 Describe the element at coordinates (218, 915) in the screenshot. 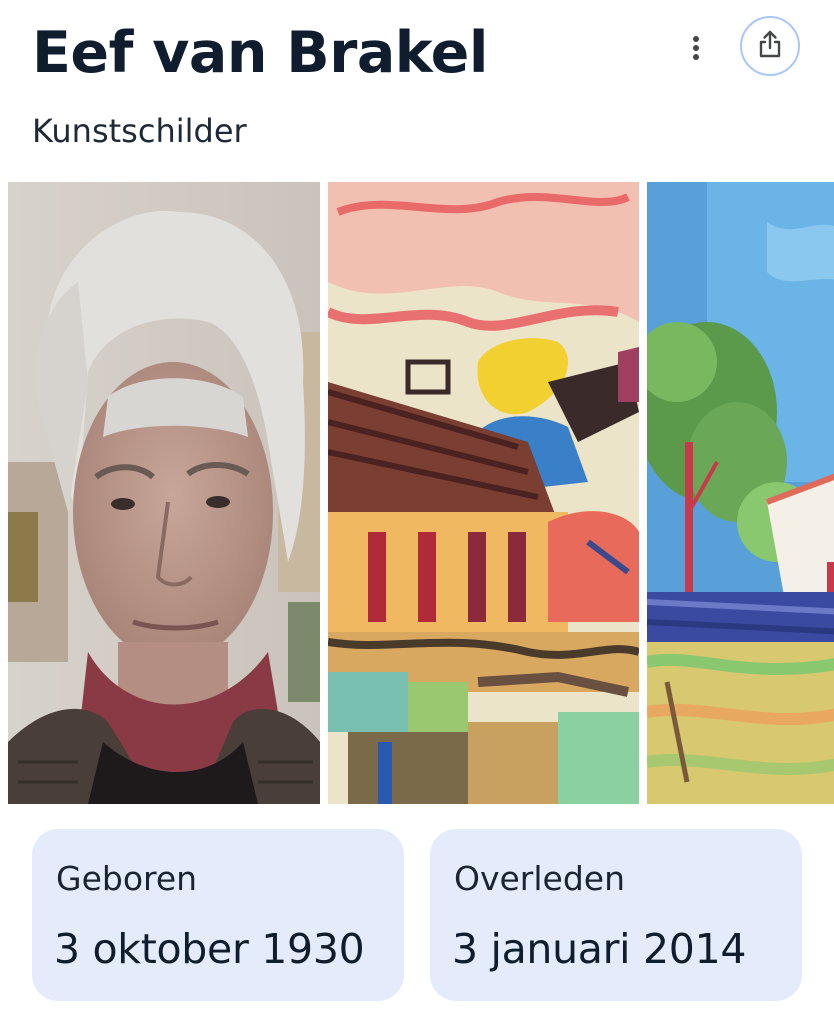

I see `fact-card-born: Geboren 3 oktober 1930` at that location.